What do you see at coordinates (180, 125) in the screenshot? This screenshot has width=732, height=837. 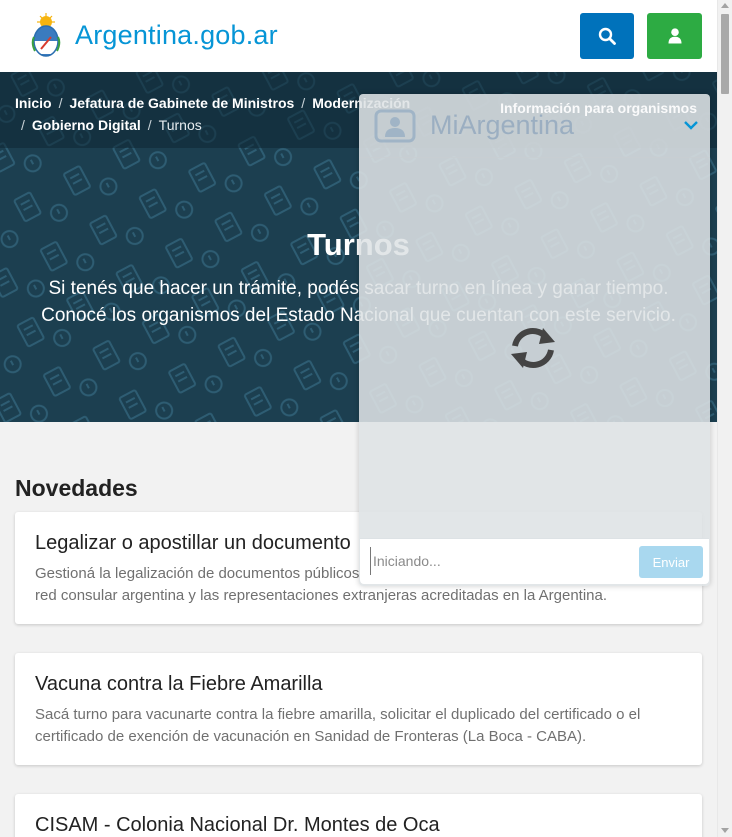 I see `breadcrumb-current: Turnos` at bounding box center [180, 125].